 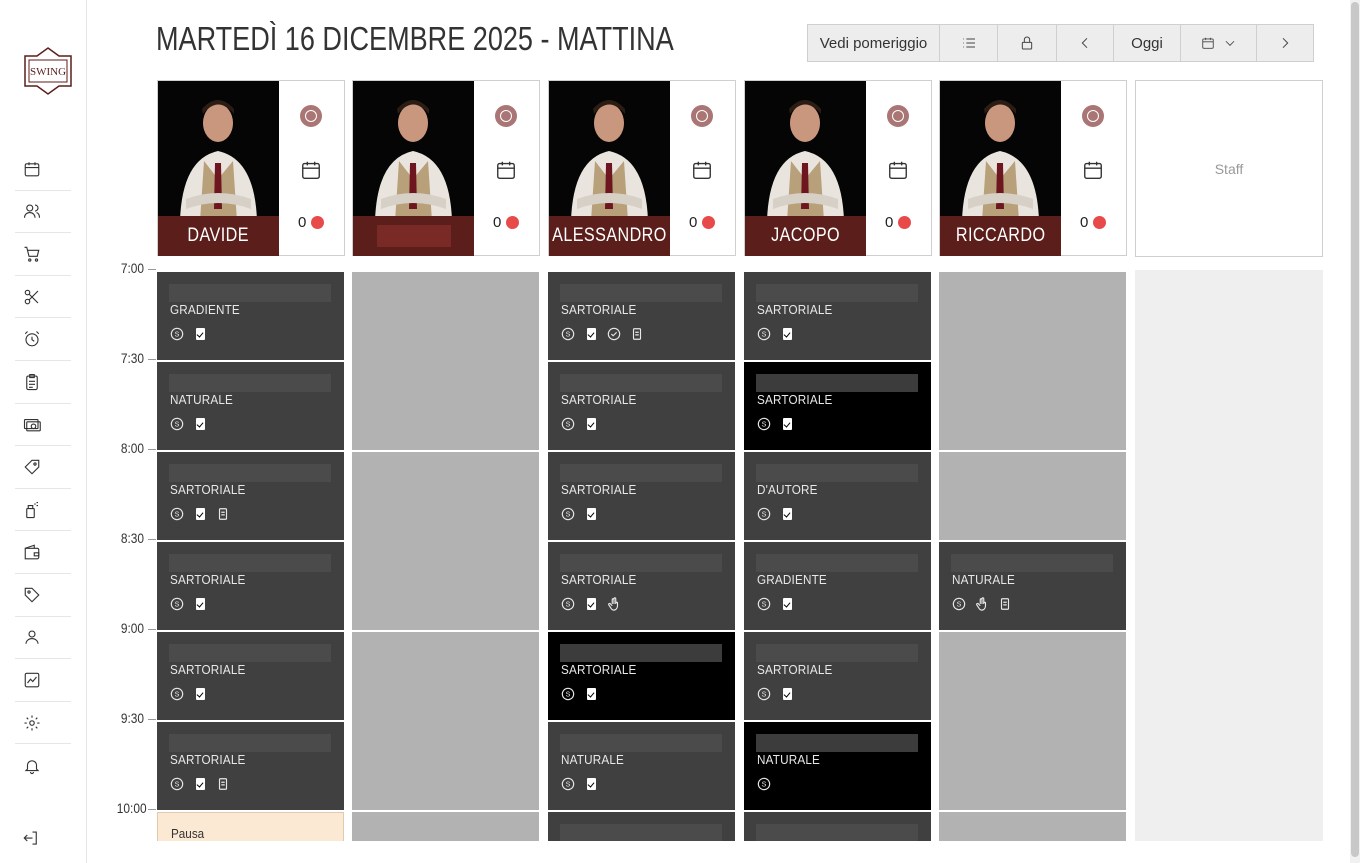 What do you see at coordinates (218, 236) in the screenshot?
I see `staff-name-band: DAVIDE` at bounding box center [218, 236].